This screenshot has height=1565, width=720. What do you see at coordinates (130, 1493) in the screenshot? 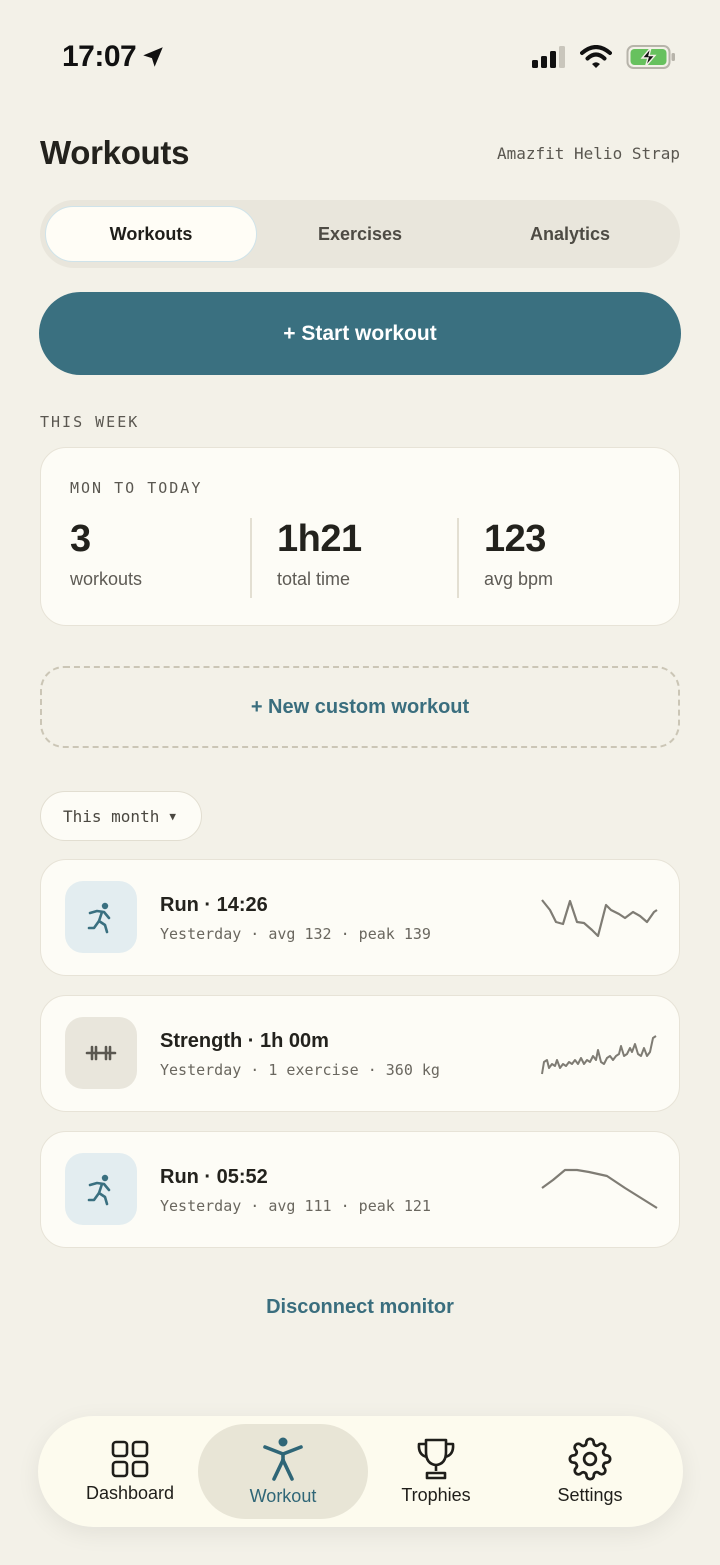
I see `nav-label: Dashboard` at bounding box center [130, 1493].